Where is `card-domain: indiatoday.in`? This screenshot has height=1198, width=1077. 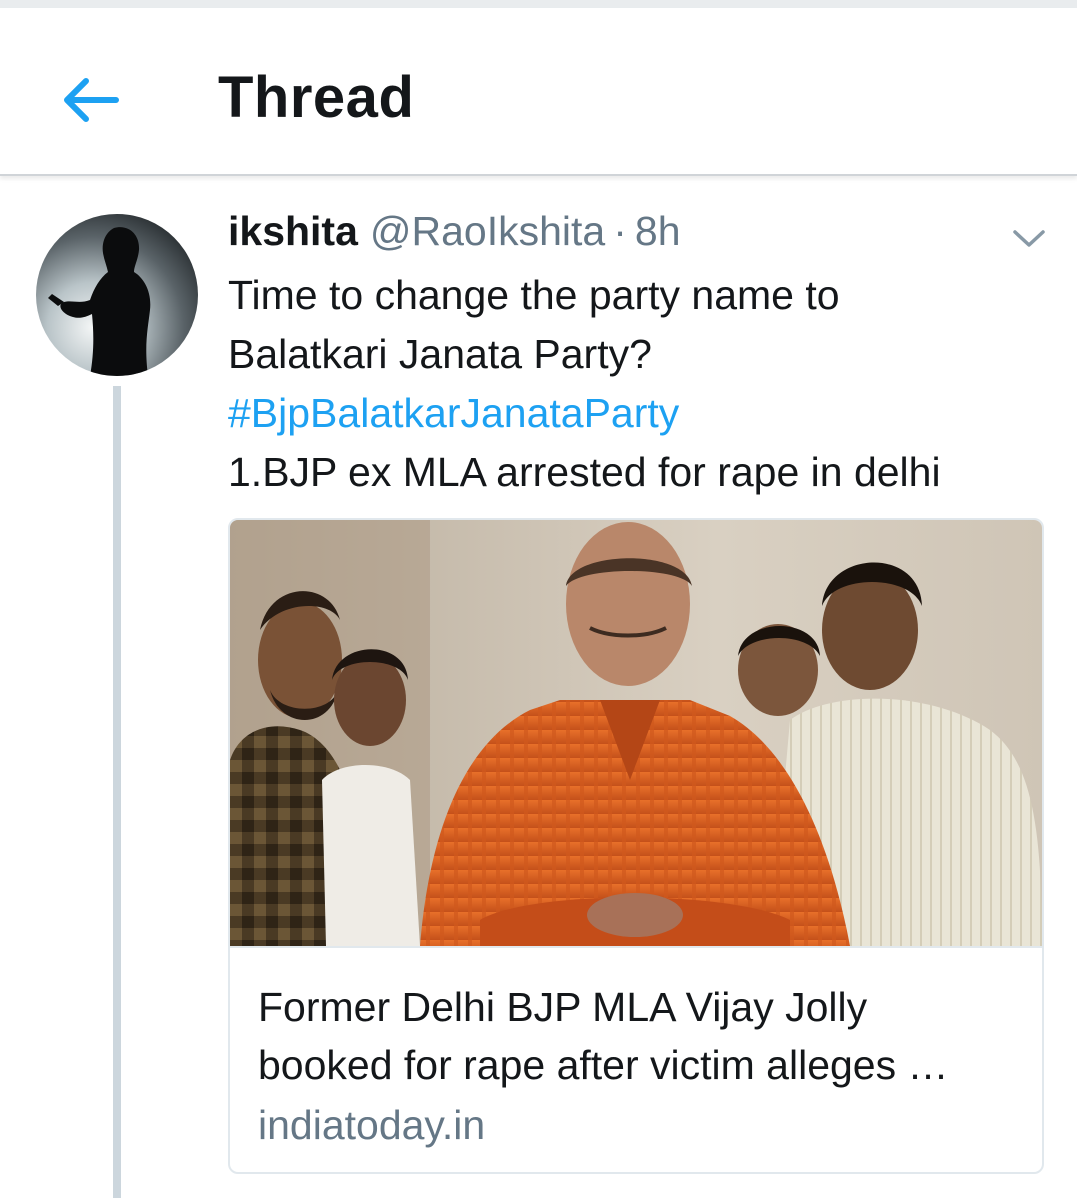
card-domain: indiatoday.in is located at coordinates (372, 1125).